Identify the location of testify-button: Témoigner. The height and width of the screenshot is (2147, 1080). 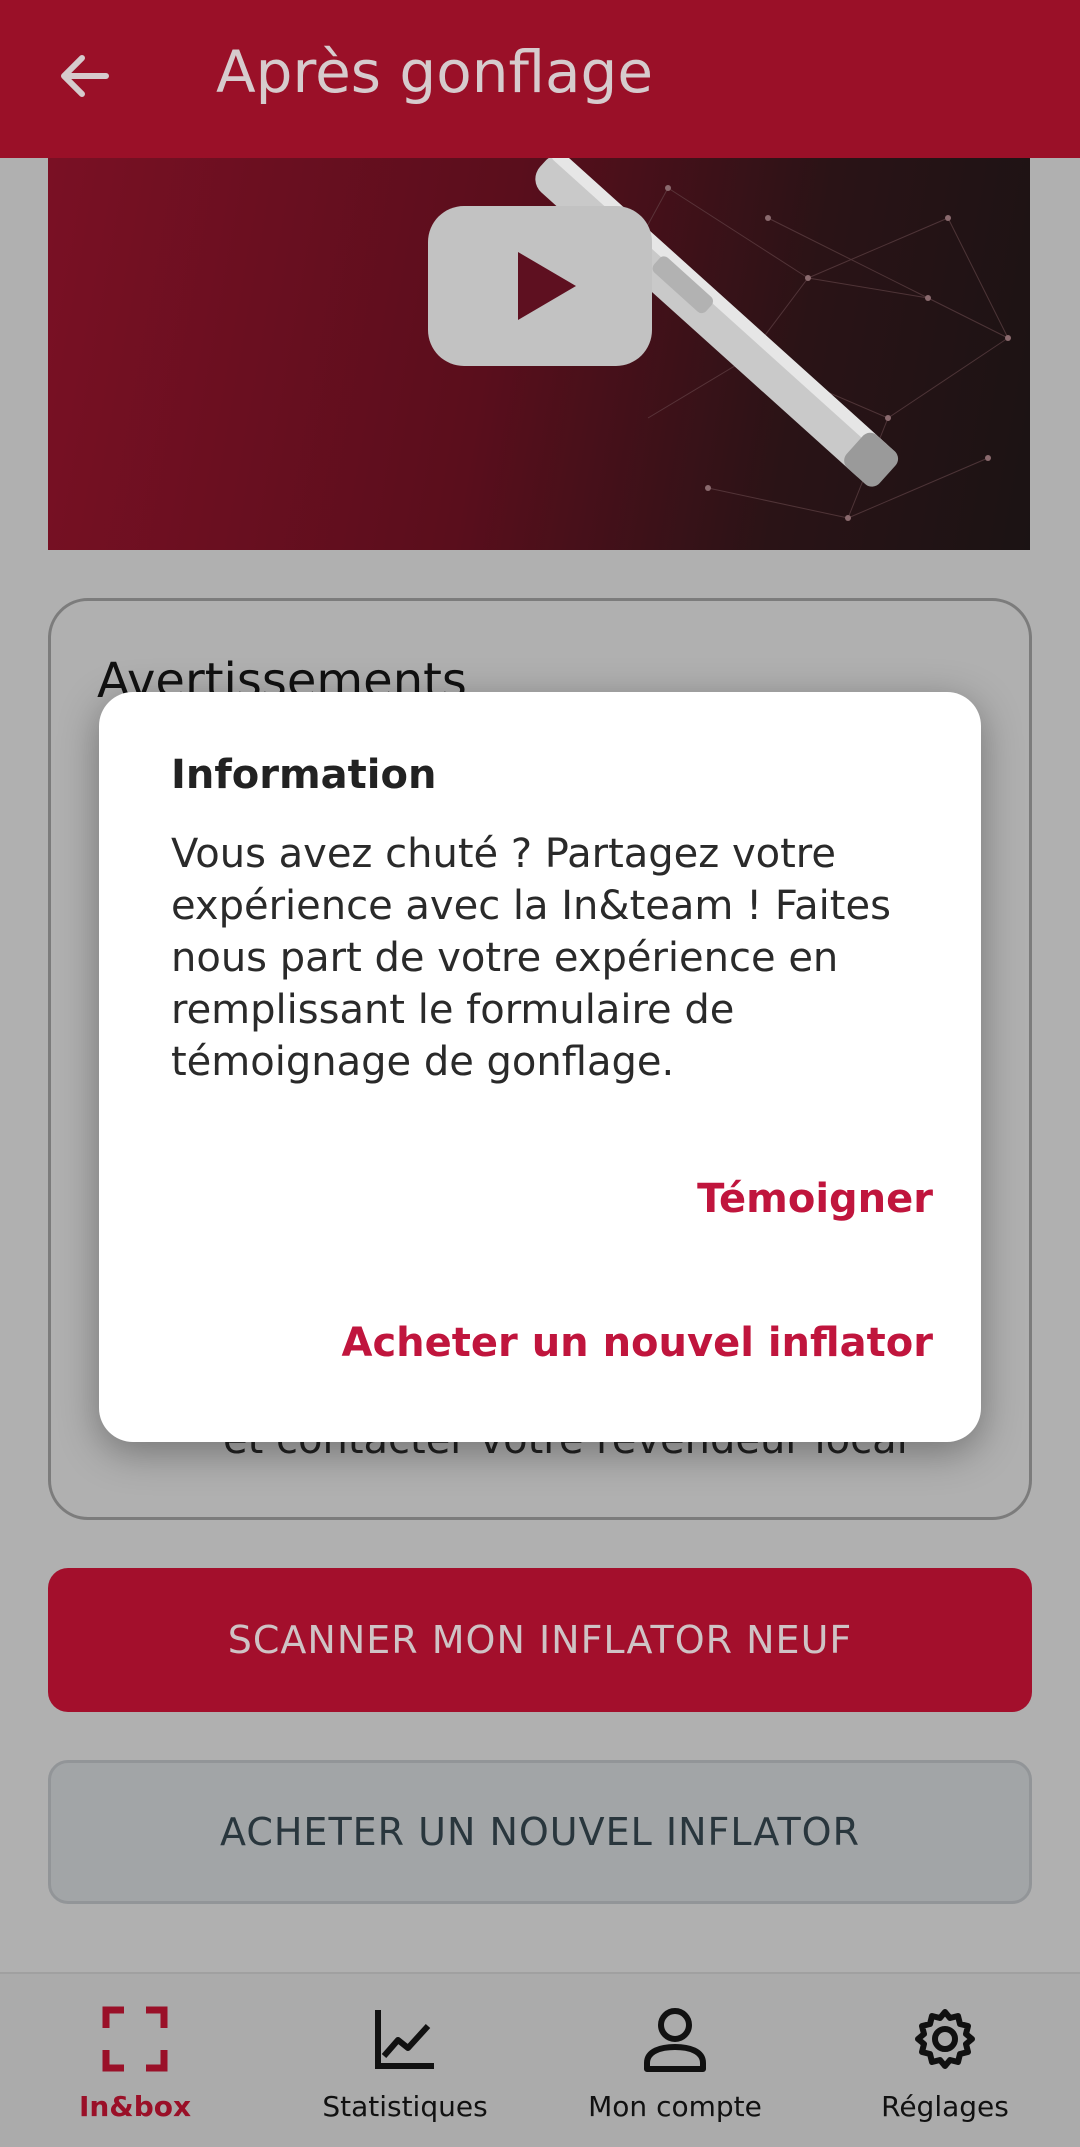
(815, 1199).